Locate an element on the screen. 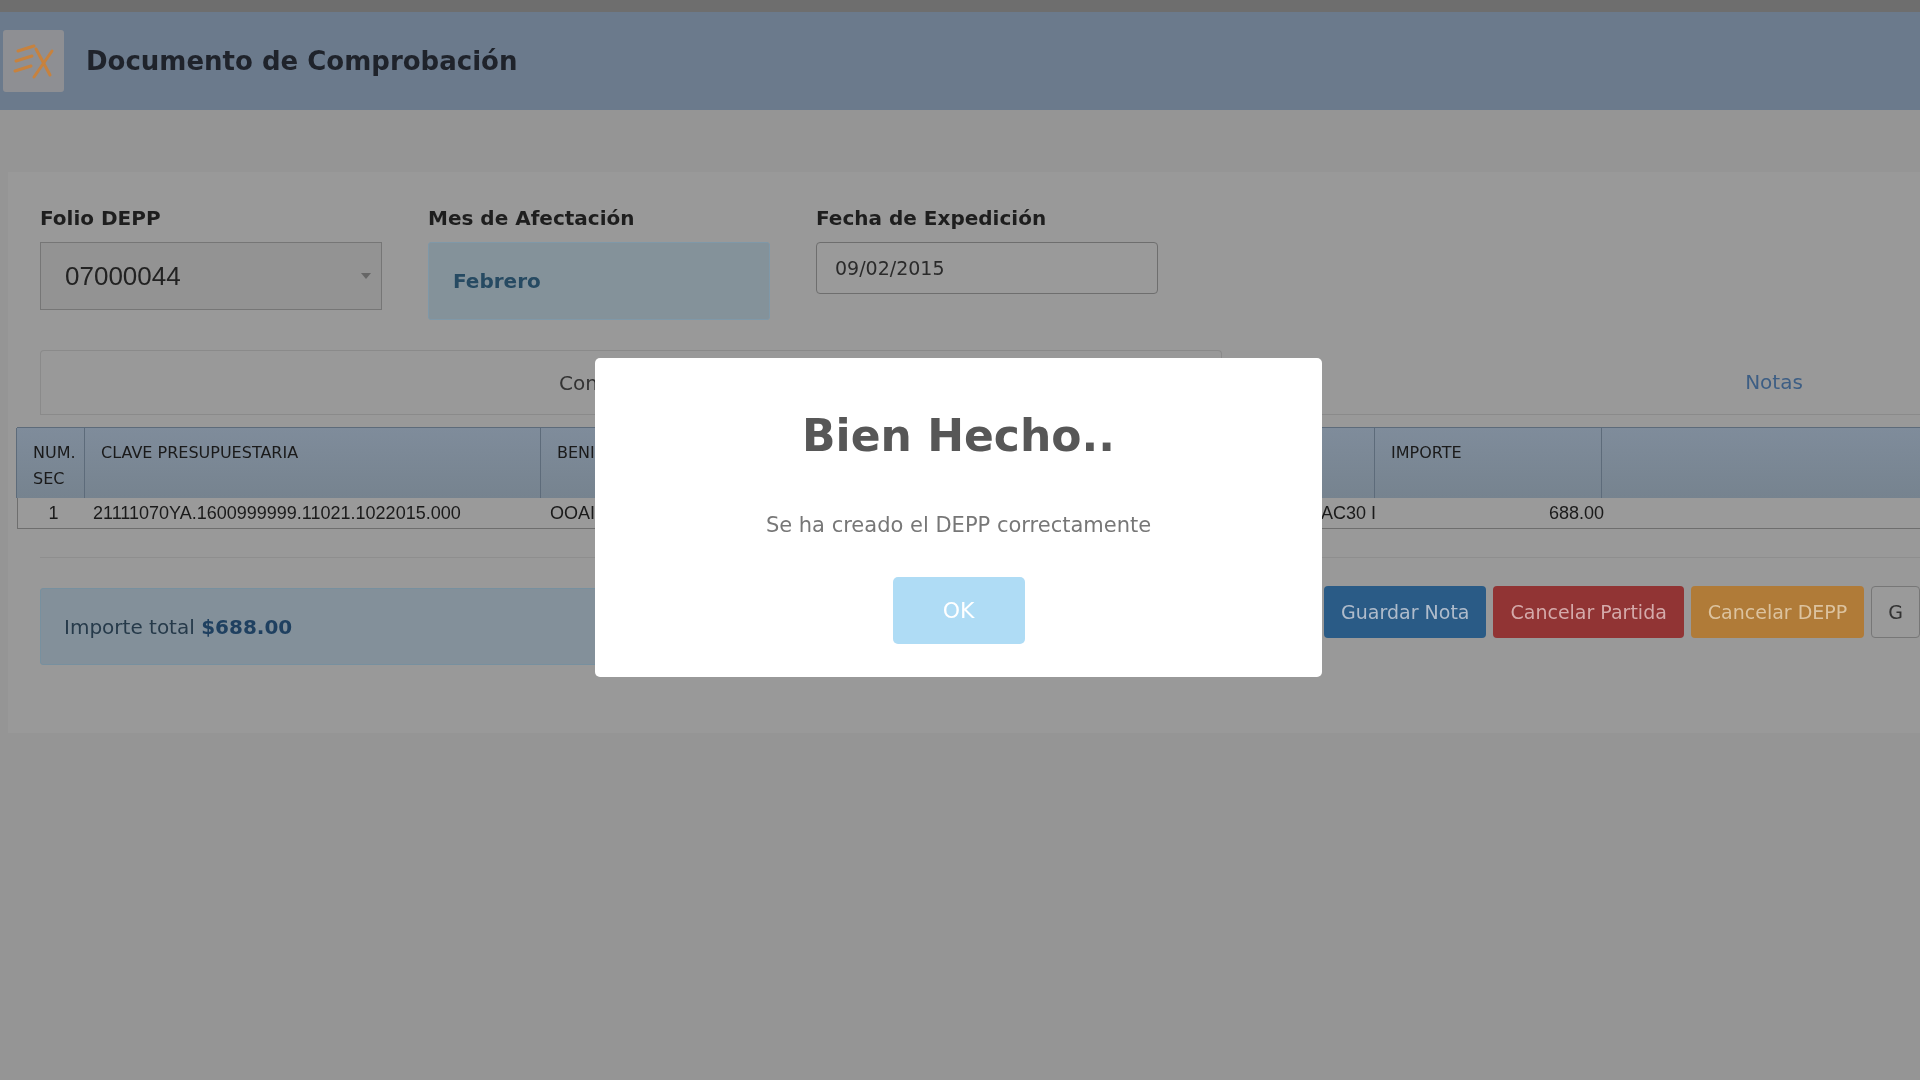 The height and width of the screenshot is (1080, 1920). column-header: CLAVE PRESUPUESTARIA is located at coordinates (200, 452).